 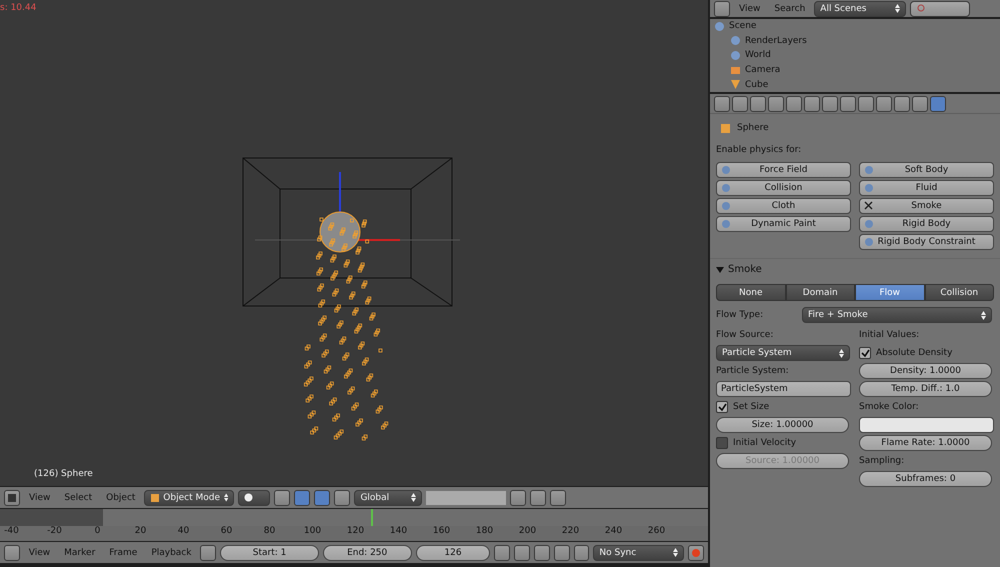 What do you see at coordinates (254, 498) in the screenshot?
I see `shading-dropdown` at bounding box center [254, 498].